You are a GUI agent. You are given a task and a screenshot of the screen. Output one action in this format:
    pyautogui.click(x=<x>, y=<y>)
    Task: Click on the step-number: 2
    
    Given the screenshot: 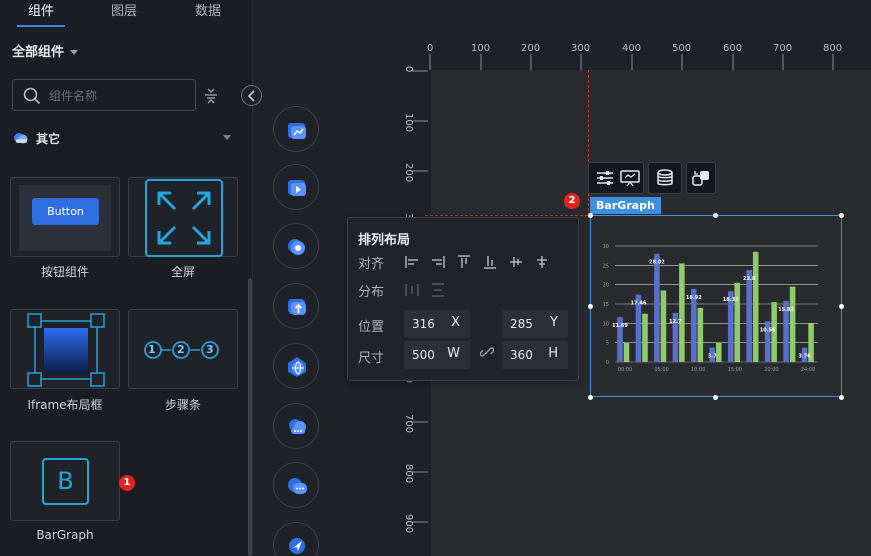 What is the action you would take?
    pyautogui.click(x=181, y=349)
    